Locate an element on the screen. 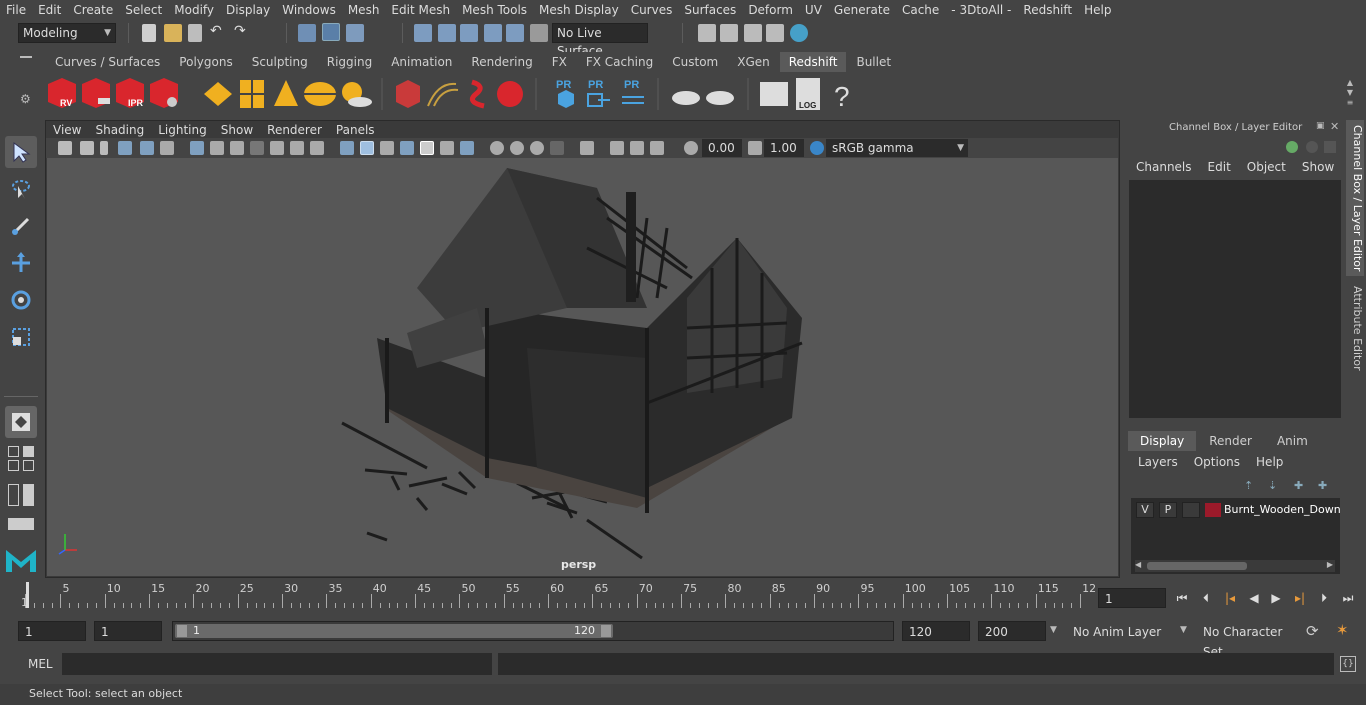  move-tool is located at coordinates (21, 263).